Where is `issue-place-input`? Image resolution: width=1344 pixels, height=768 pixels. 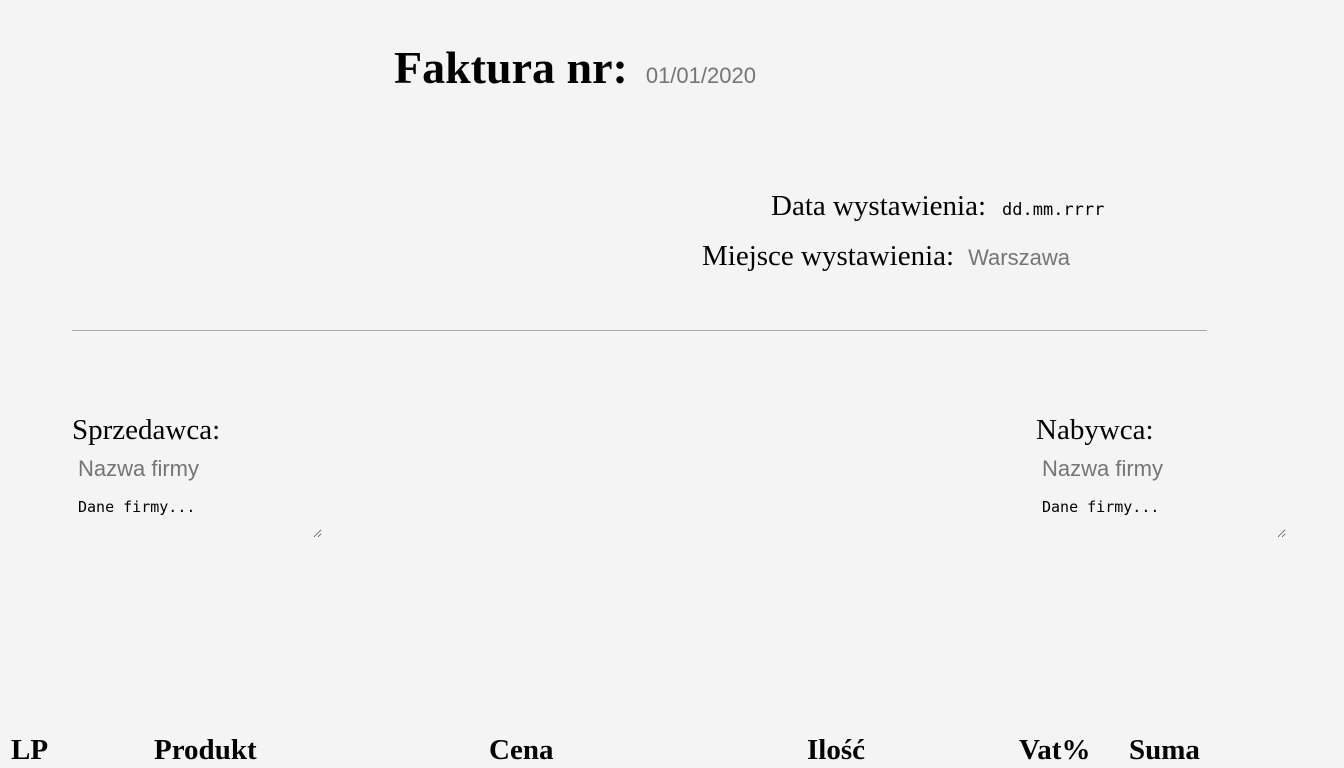
issue-place-input is located at coordinates (1068, 258).